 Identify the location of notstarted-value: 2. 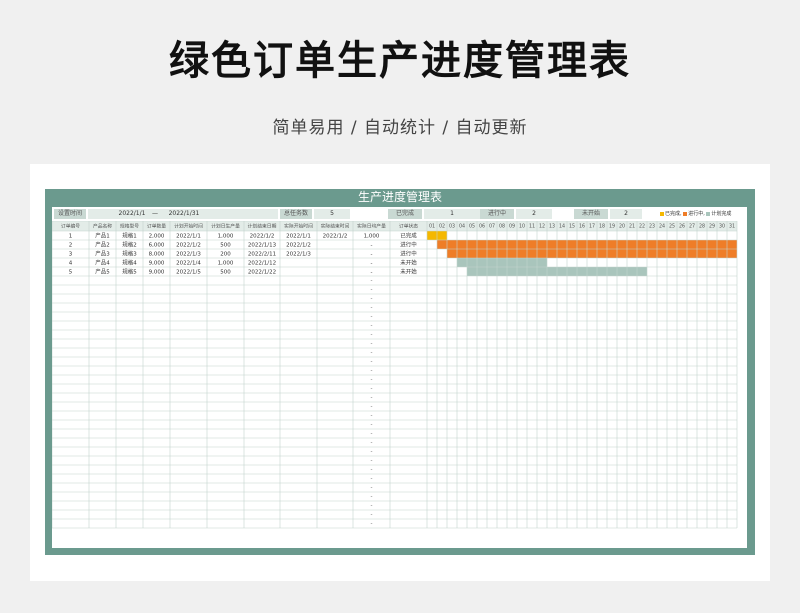
(626, 214).